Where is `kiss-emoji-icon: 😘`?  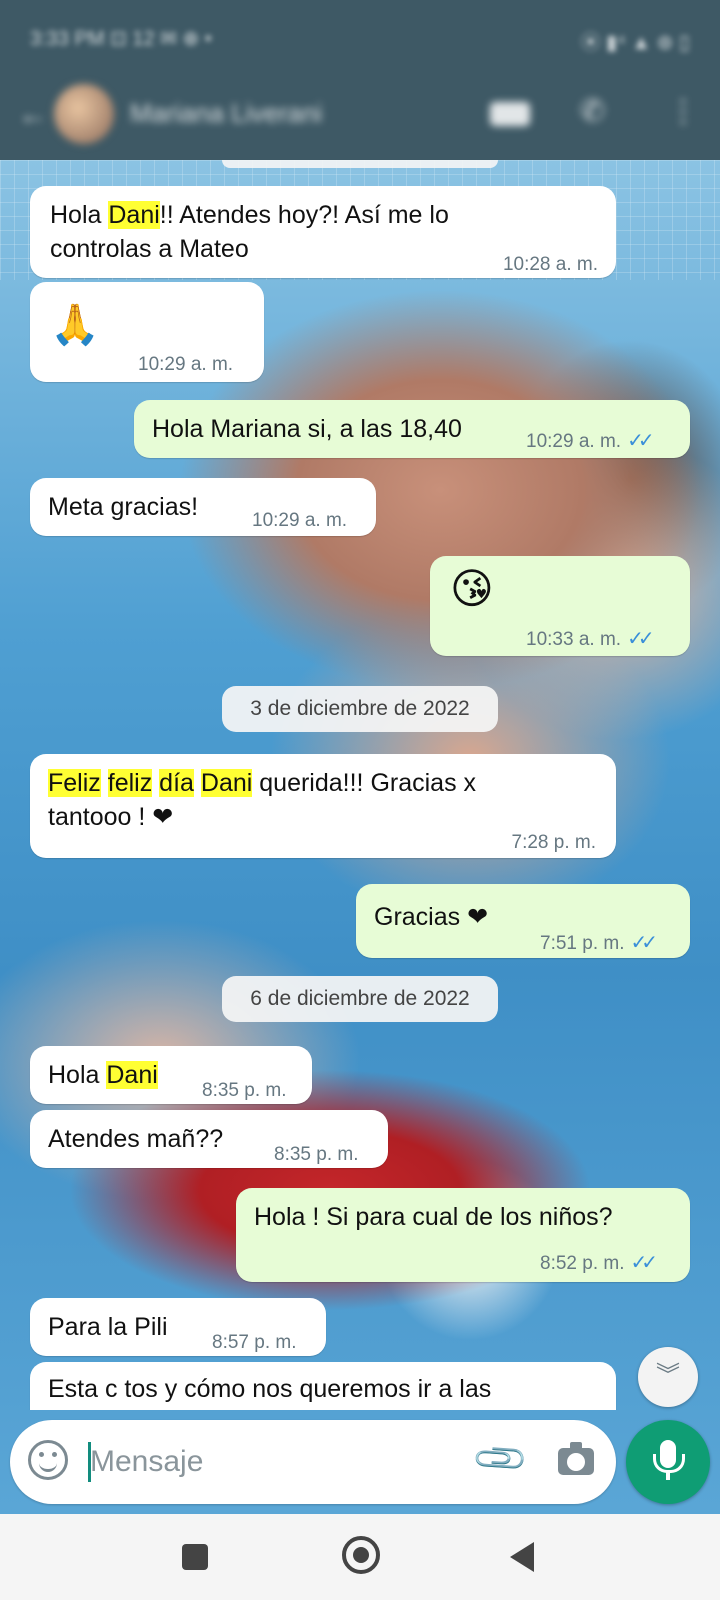 kiss-emoji-icon: 😘 is located at coordinates (472, 588).